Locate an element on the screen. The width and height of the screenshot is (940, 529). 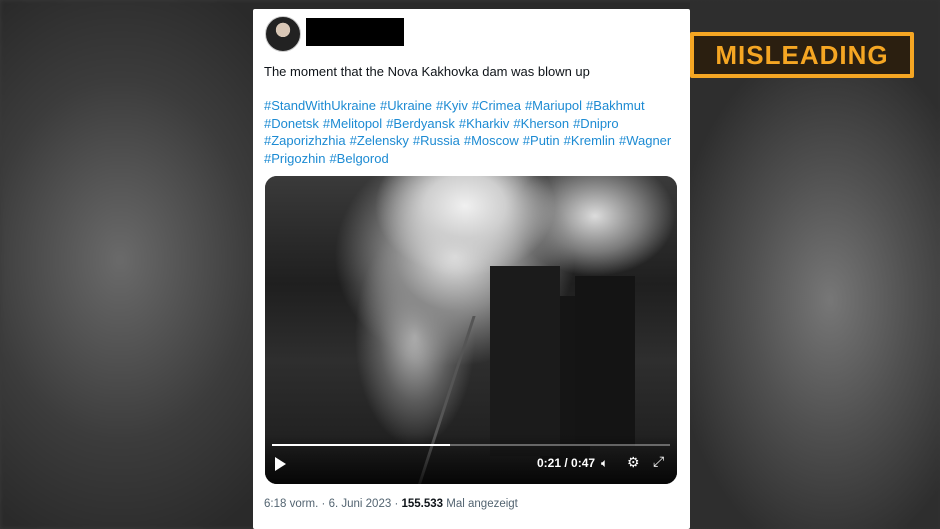
gear-icon: ⚙ is located at coordinates (633, 462).